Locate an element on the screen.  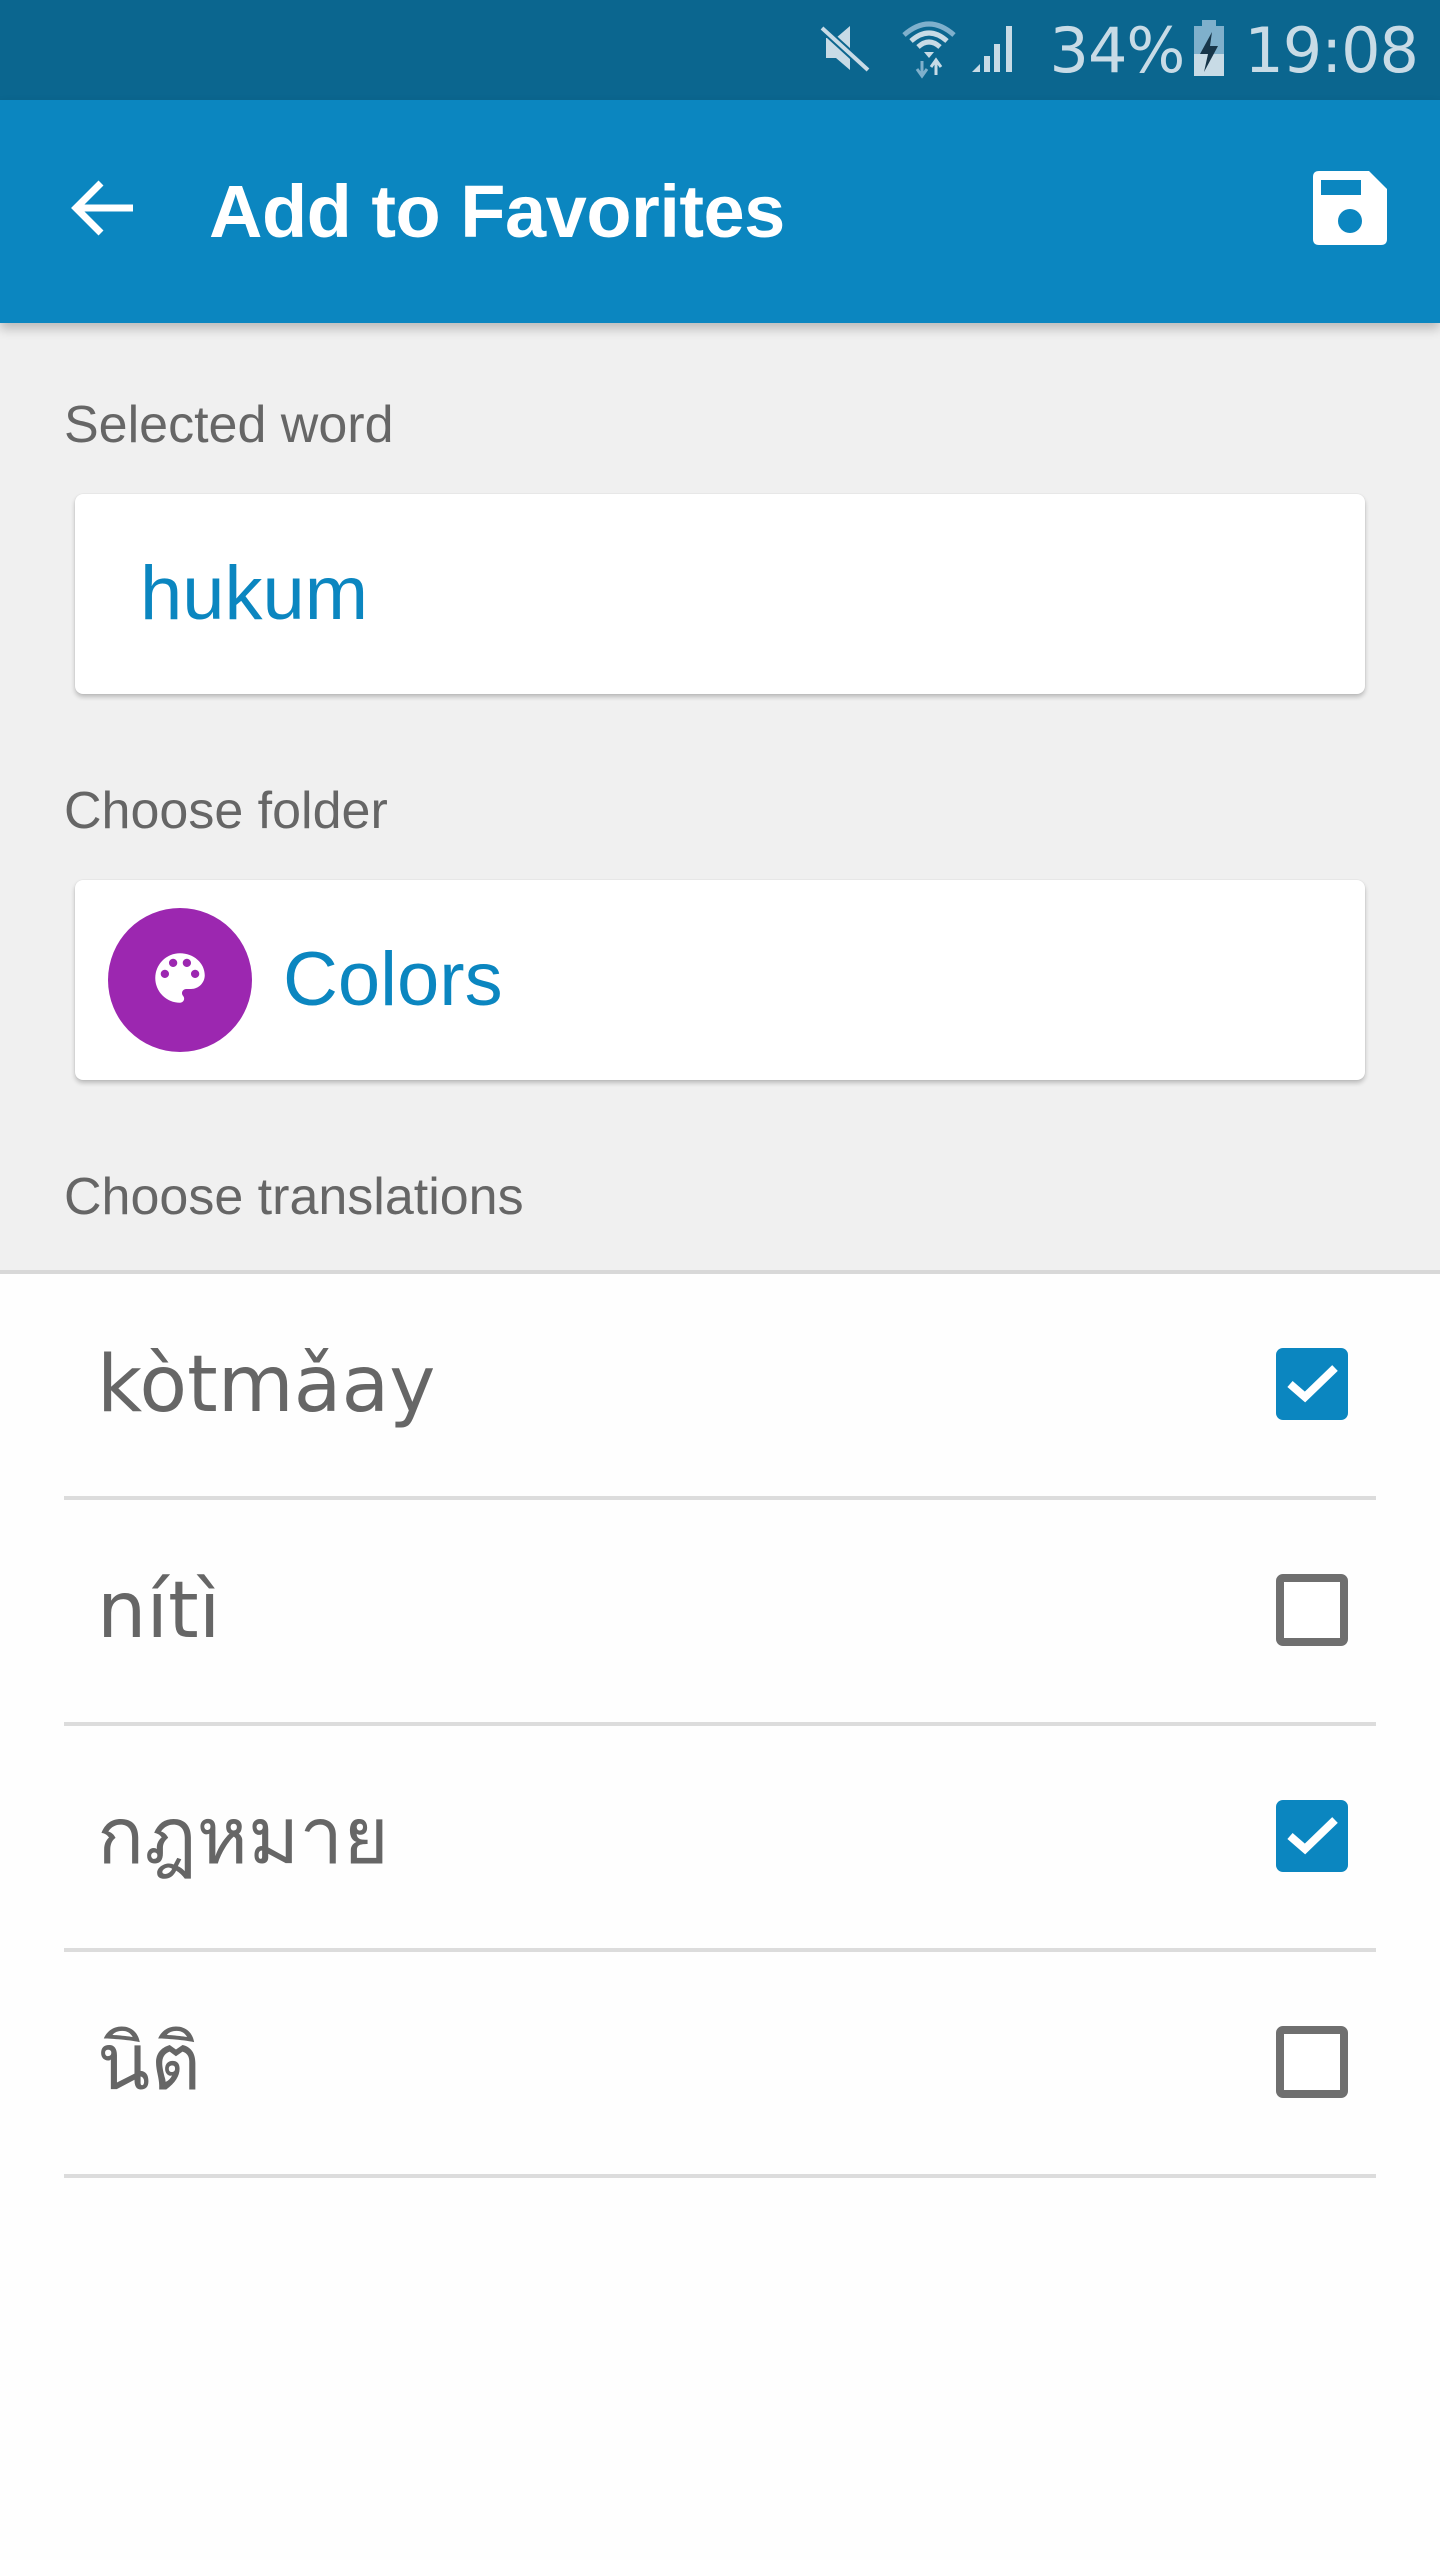
back-button is located at coordinates (102, 210).